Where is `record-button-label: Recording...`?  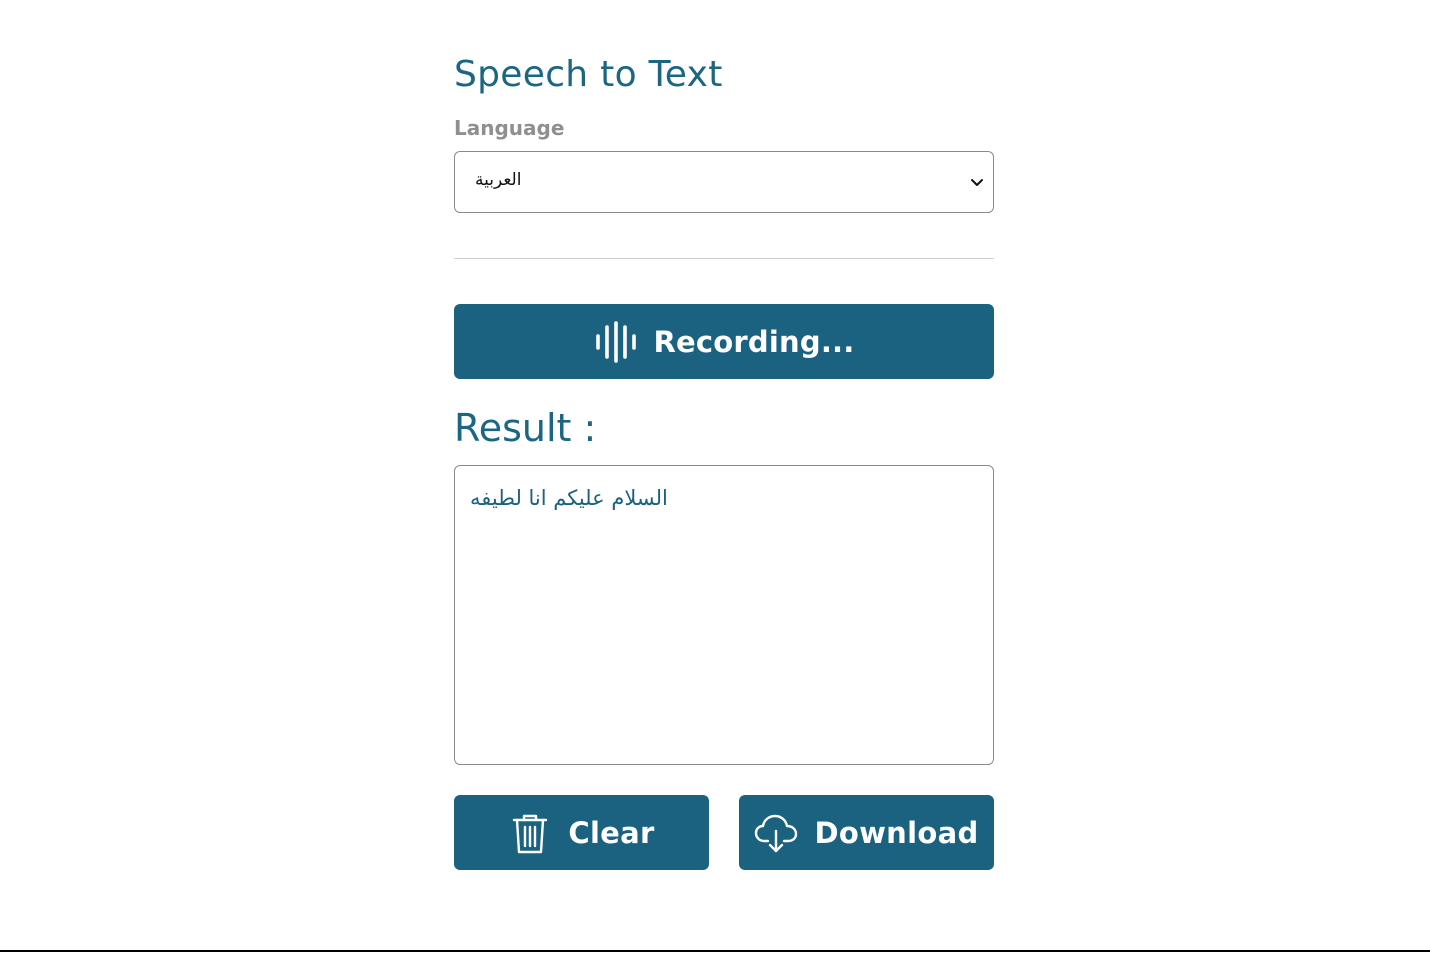 record-button-label: Recording... is located at coordinates (754, 341).